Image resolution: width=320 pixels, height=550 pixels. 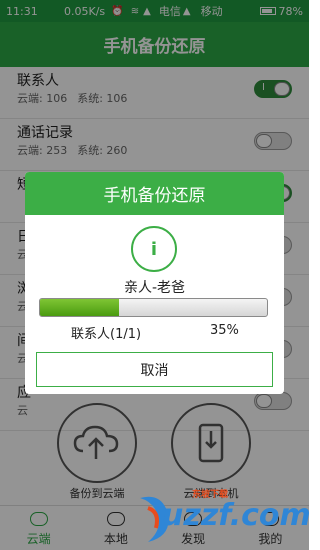 What do you see at coordinates (154, 369) in the screenshot?
I see `cancel-button: 取消` at bounding box center [154, 369].